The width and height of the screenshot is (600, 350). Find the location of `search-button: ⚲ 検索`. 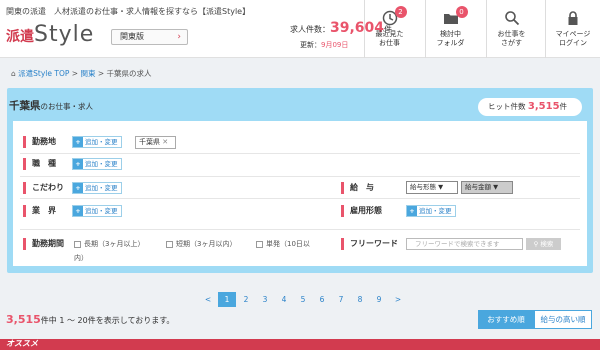

search-button: ⚲ 検索 is located at coordinates (543, 244).